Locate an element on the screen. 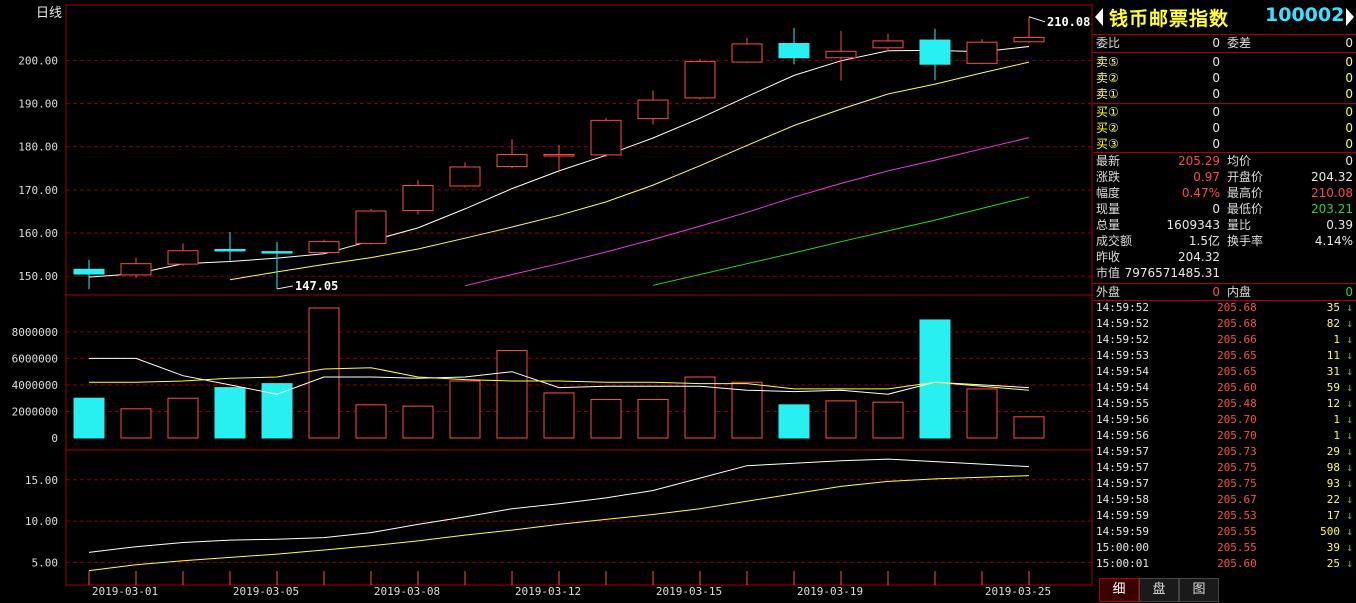 This screenshot has width=1356, height=603. tick-row: 14:59:52 205.66 1 ↓ is located at coordinates (1224, 340).